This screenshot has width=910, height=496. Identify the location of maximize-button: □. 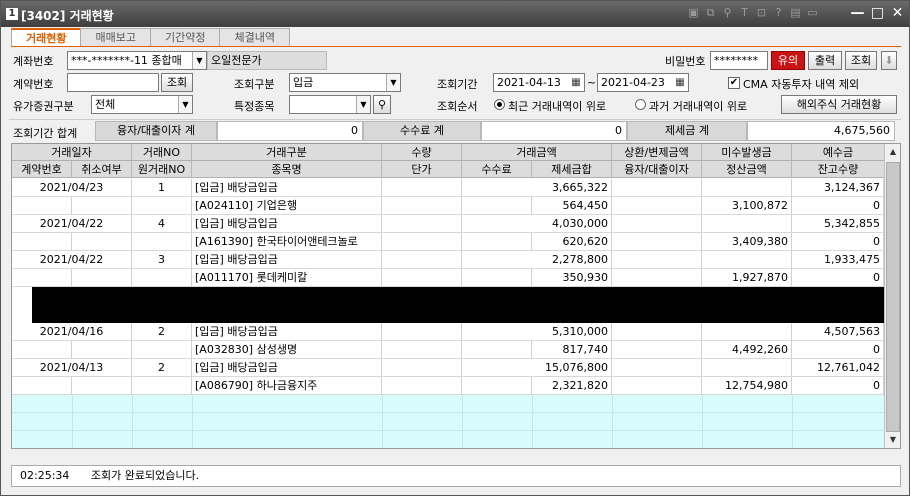
(877, 13).